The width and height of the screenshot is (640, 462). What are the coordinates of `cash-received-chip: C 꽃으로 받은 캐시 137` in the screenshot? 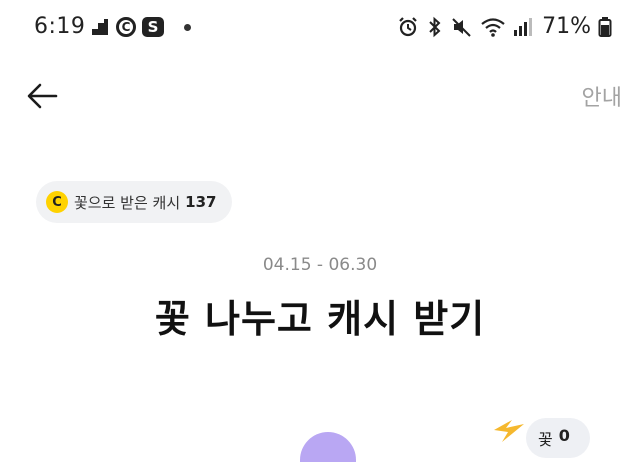 It's located at (134, 202).